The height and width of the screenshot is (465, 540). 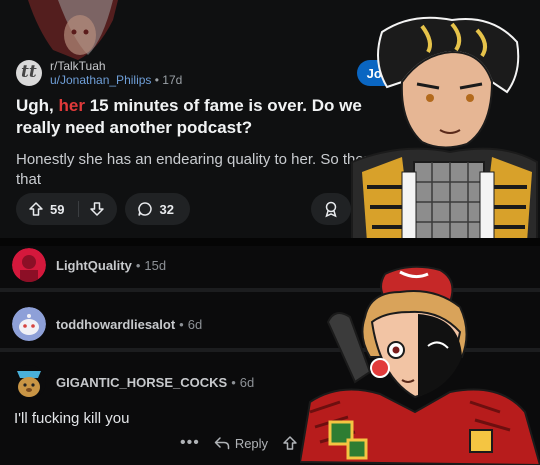 What do you see at coordinates (141, 382) in the screenshot?
I see `comment-author: GIGANTIC_HORSE_COCKS` at bounding box center [141, 382].